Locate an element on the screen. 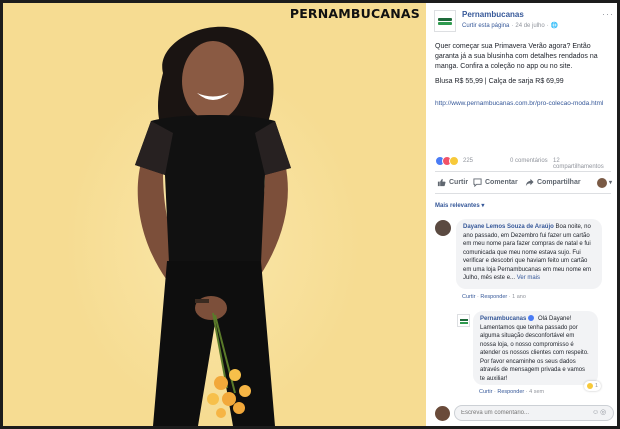  see-more-link: Ver mais is located at coordinates (528, 278).